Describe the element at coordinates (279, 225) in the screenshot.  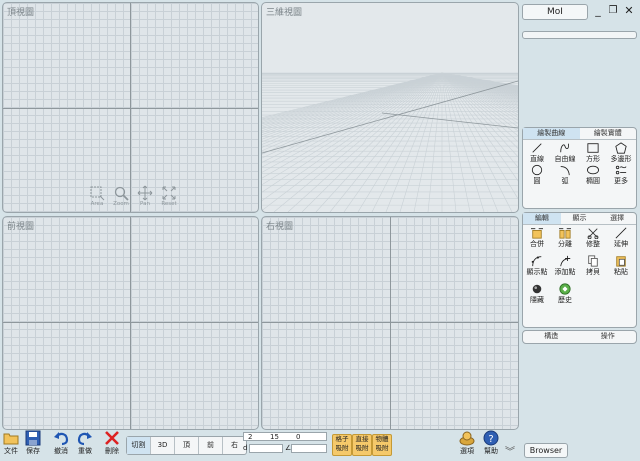
I see `viewport-title: 右視圖` at that location.